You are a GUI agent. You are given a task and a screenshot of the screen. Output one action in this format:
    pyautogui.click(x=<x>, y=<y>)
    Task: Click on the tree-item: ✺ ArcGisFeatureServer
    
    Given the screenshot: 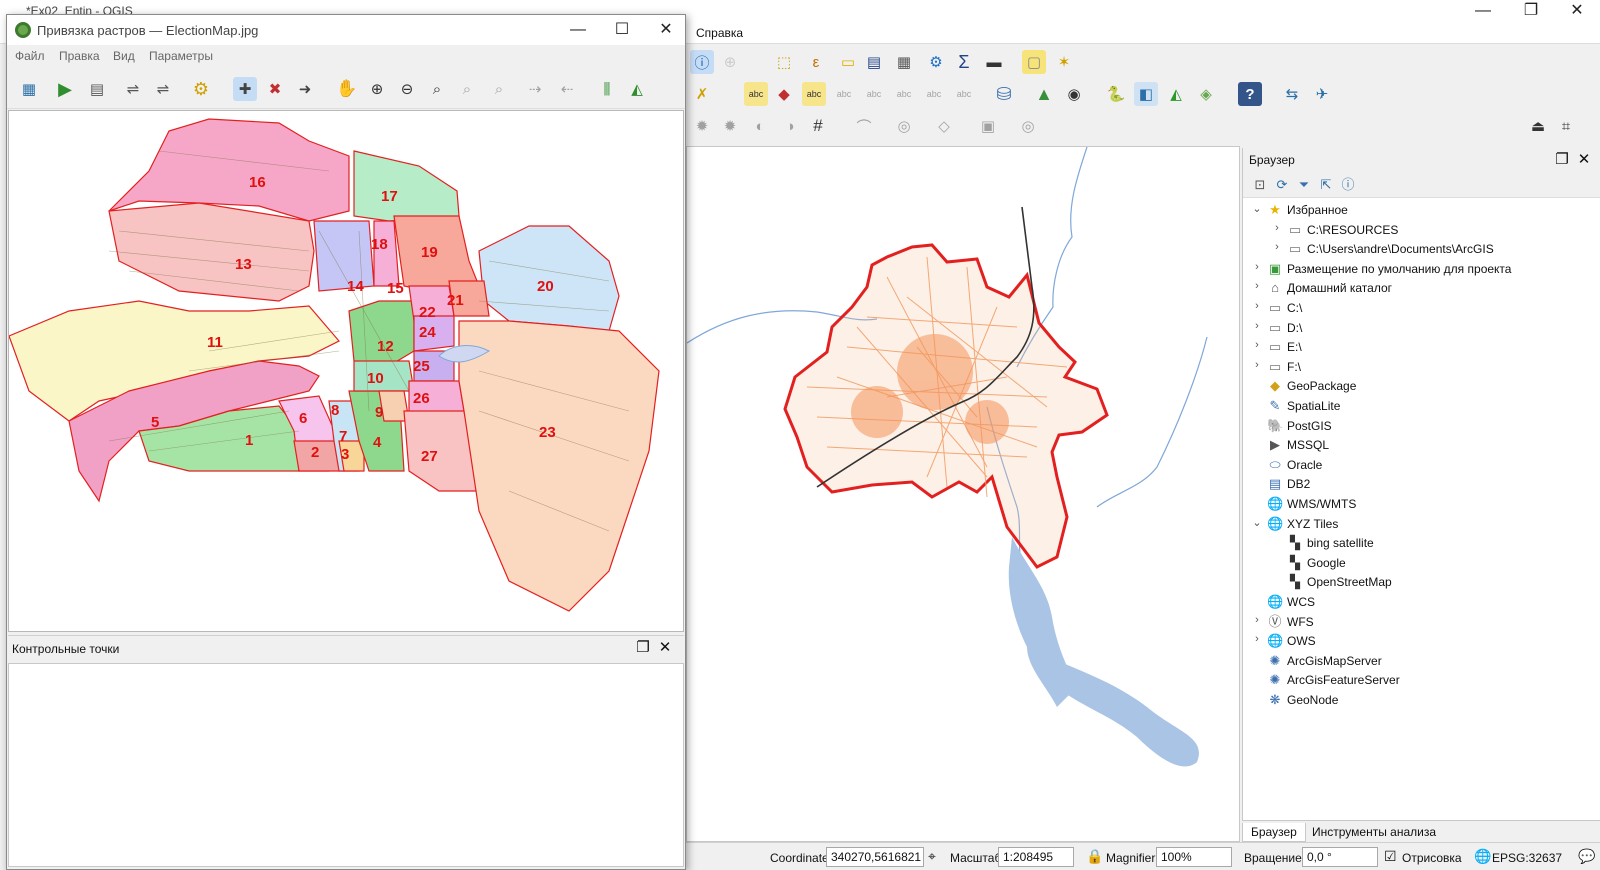 What is the action you would take?
    pyautogui.click(x=1418, y=680)
    